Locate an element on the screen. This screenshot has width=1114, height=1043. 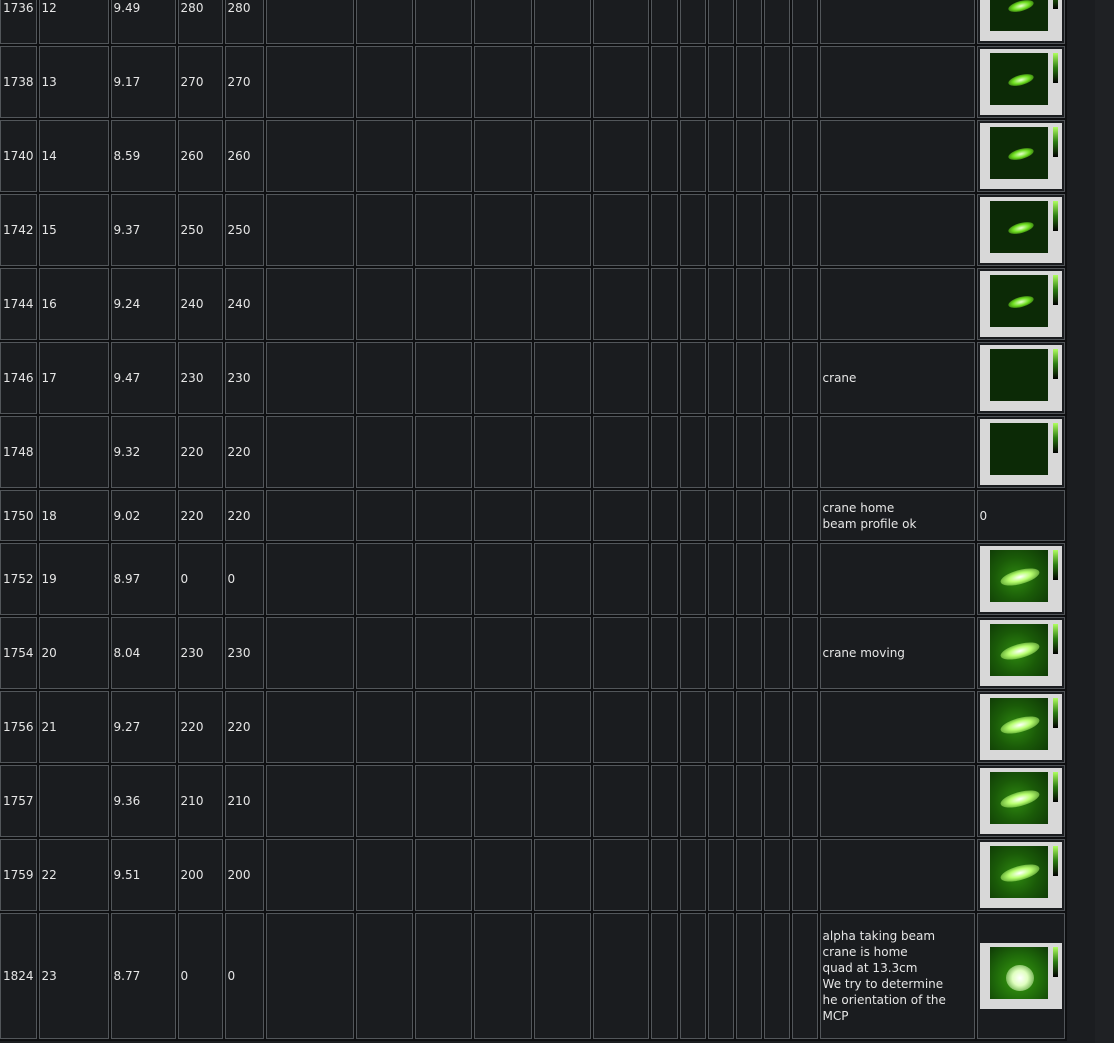
index-cell: 14 is located at coordinates (73, 156).